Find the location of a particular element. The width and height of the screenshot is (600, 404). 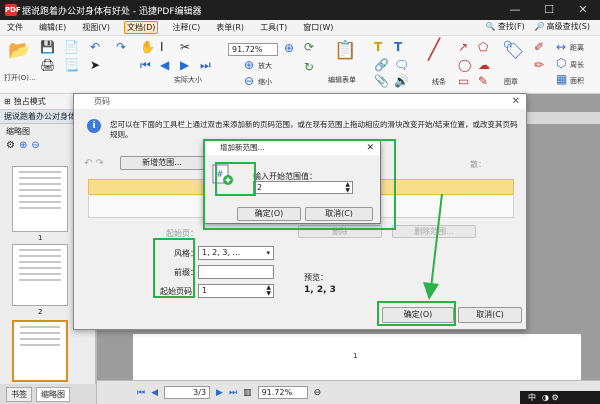

cloud-shape-icon: ☁ is located at coordinates (484, 65).